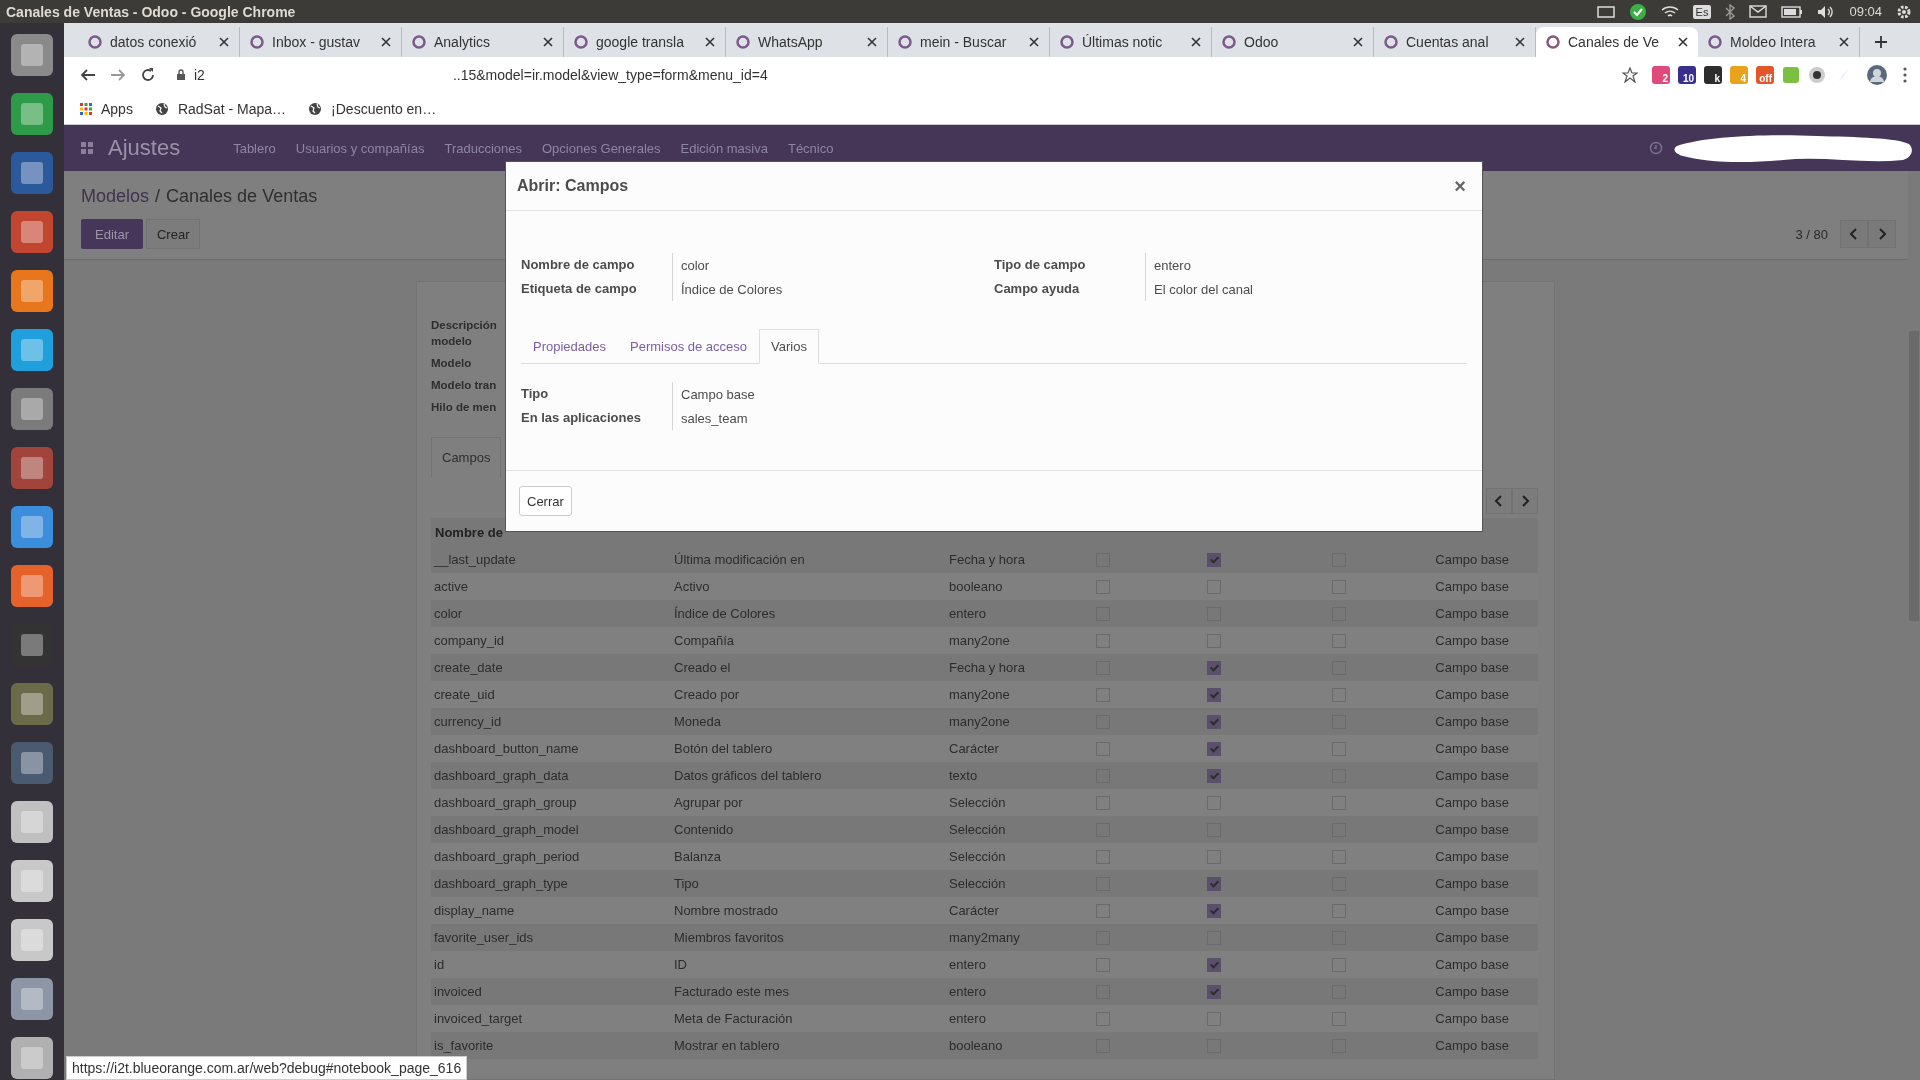 This screenshot has height=1080, width=1920. What do you see at coordinates (1525, 501) in the screenshot?
I see `next-page-button` at bounding box center [1525, 501].